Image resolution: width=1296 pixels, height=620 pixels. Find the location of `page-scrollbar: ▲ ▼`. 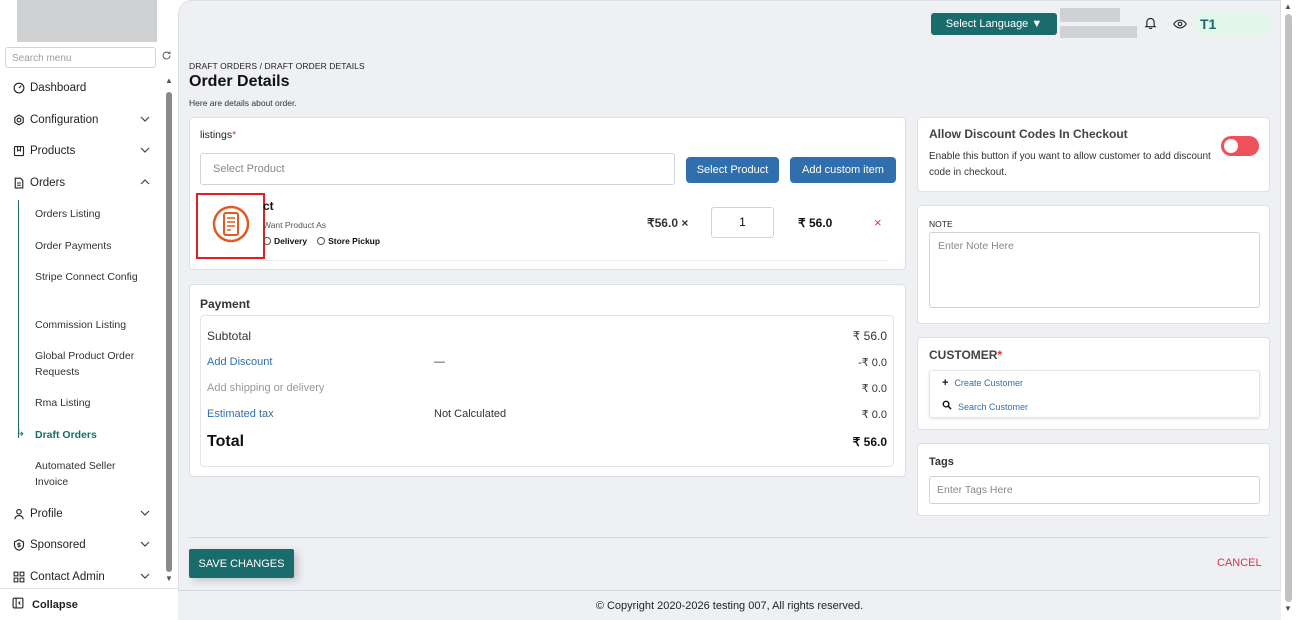

page-scrollbar: ▲ ▼ is located at coordinates (1288, 310).